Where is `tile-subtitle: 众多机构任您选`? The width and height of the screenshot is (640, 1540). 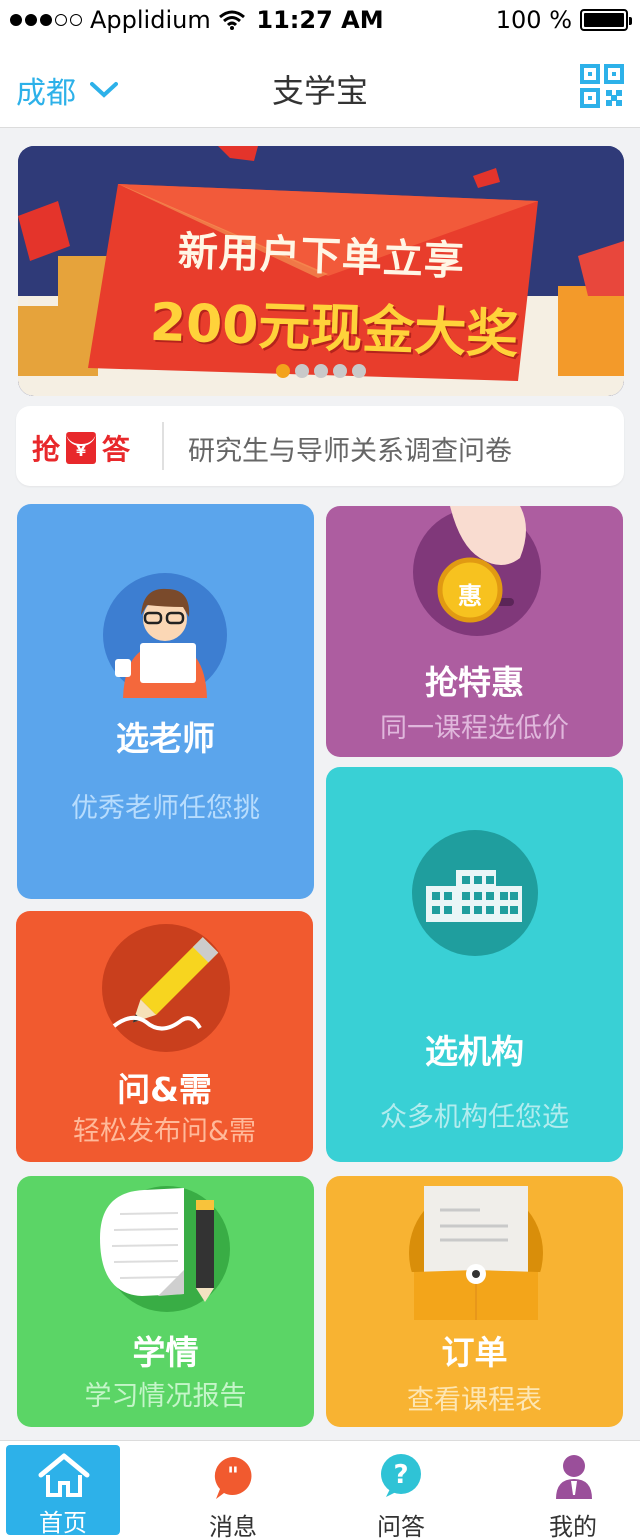 tile-subtitle: 众多机构任您选 is located at coordinates (474, 1117).